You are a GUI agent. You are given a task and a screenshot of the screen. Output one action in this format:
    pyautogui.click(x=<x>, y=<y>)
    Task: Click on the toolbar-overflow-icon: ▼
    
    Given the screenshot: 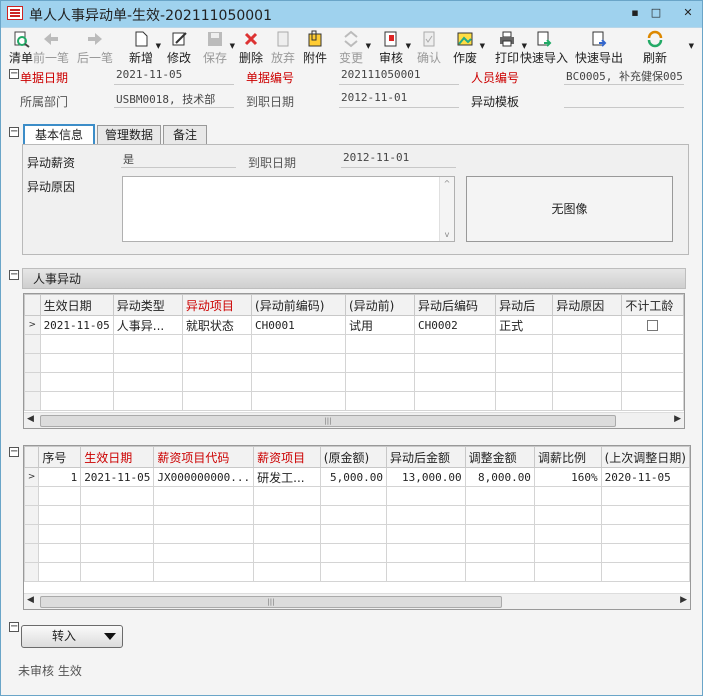 What is the action you would take?
    pyautogui.click(x=691, y=46)
    